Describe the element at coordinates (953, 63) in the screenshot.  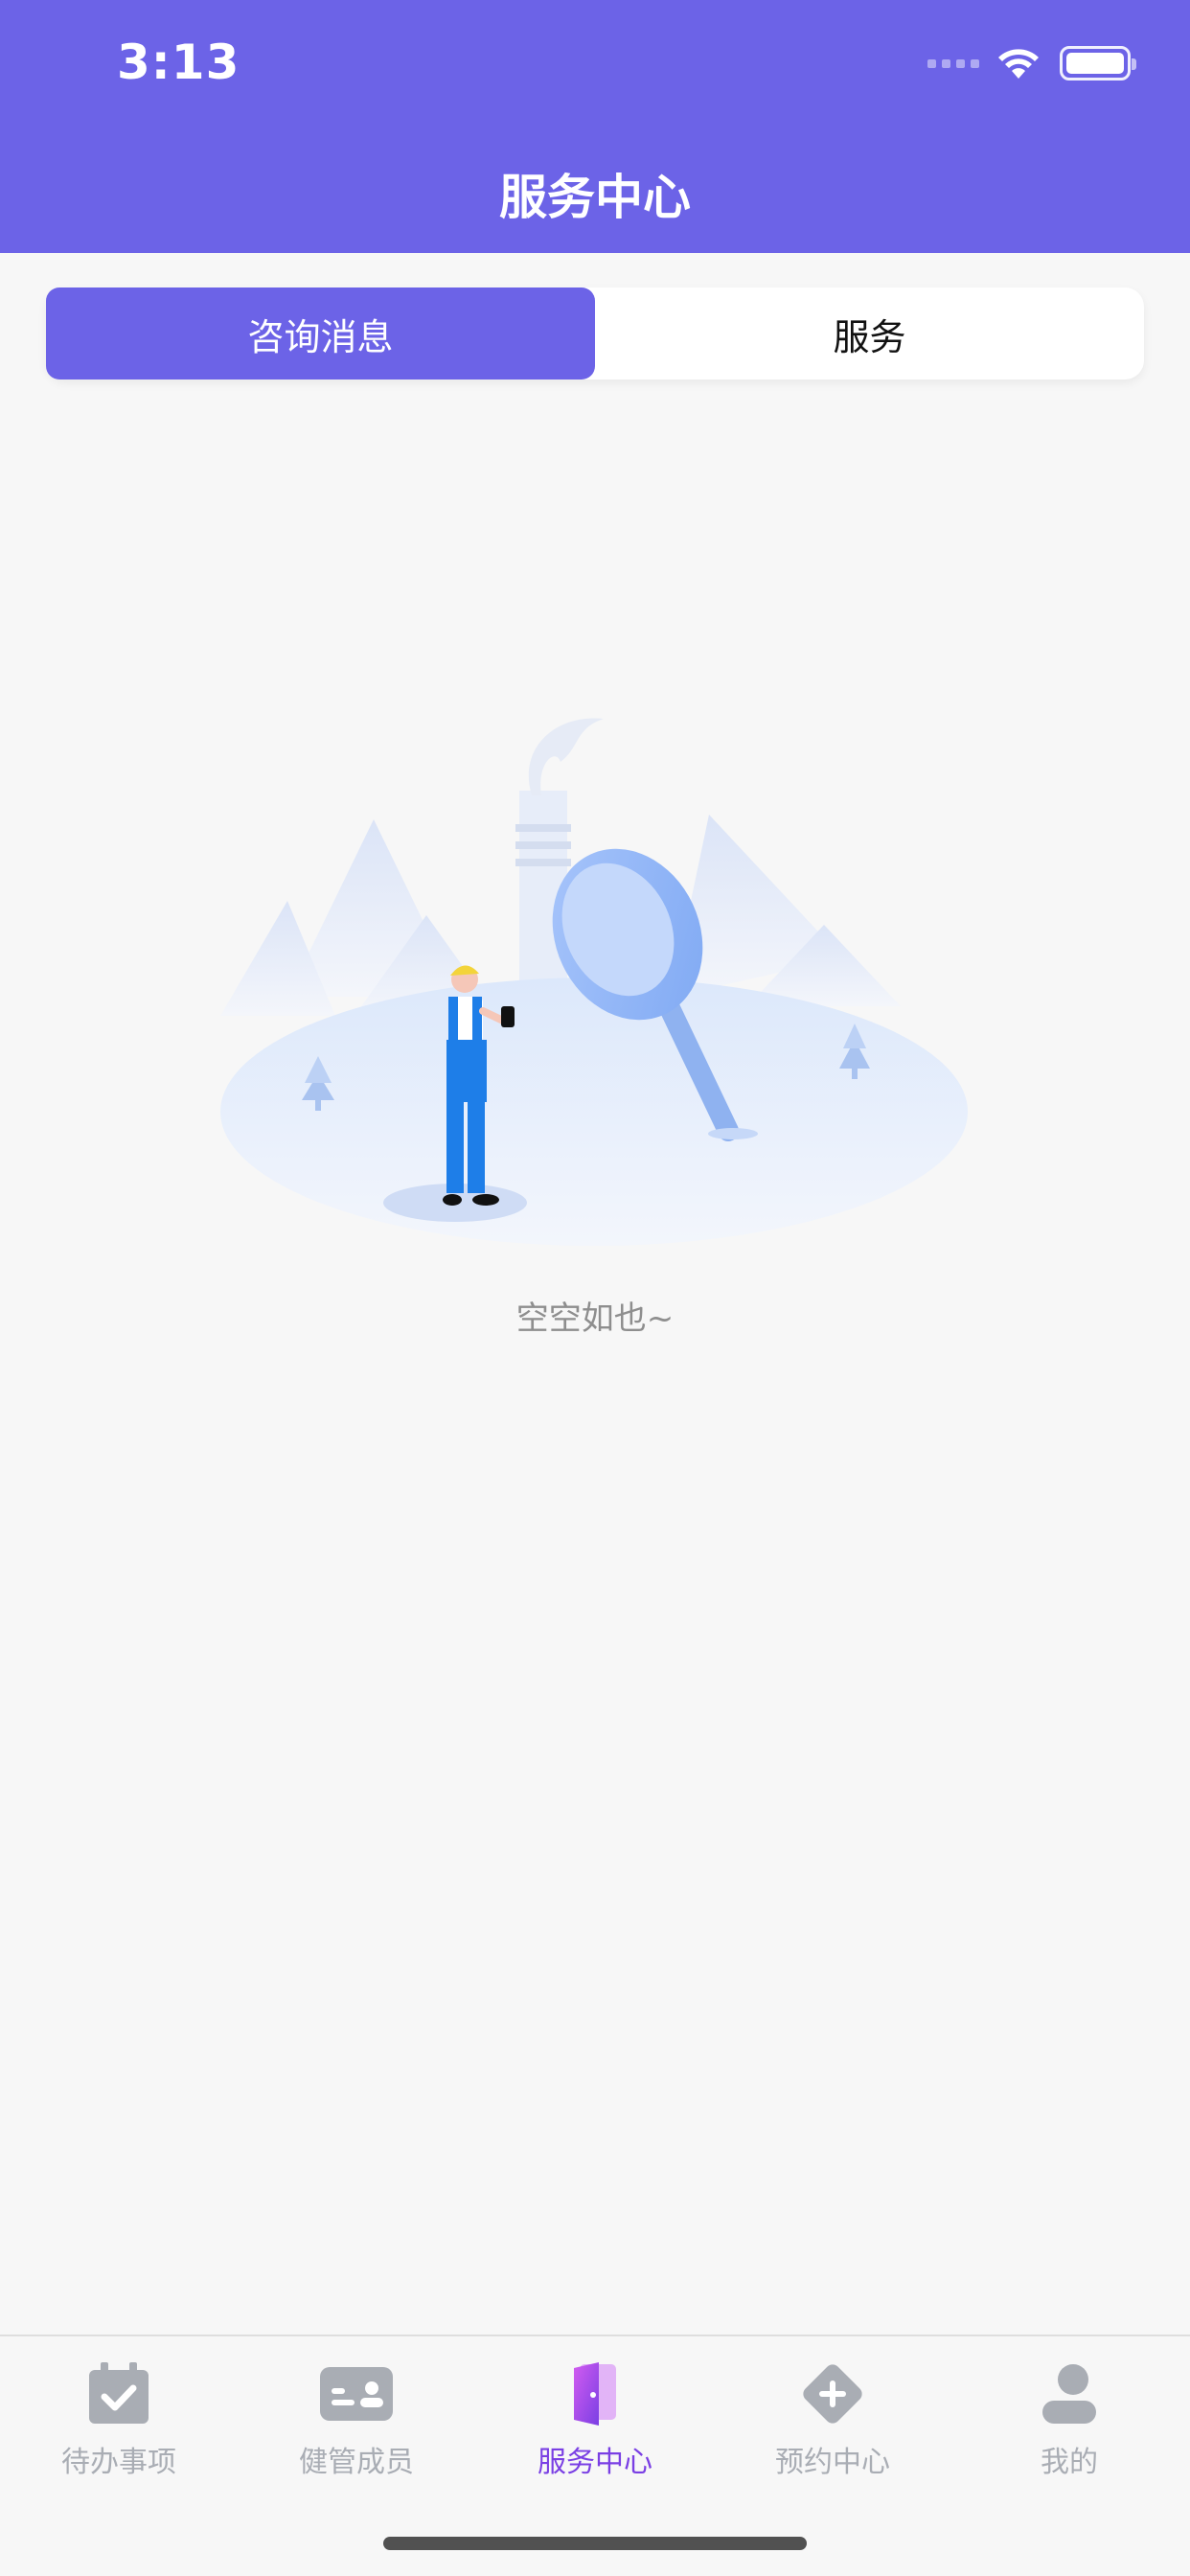
I see `cellular-signal-icon` at that location.